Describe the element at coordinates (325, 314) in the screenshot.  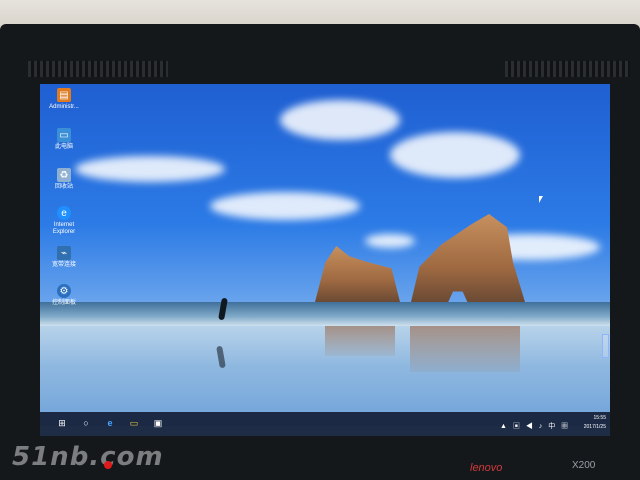
I see `sea` at that location.